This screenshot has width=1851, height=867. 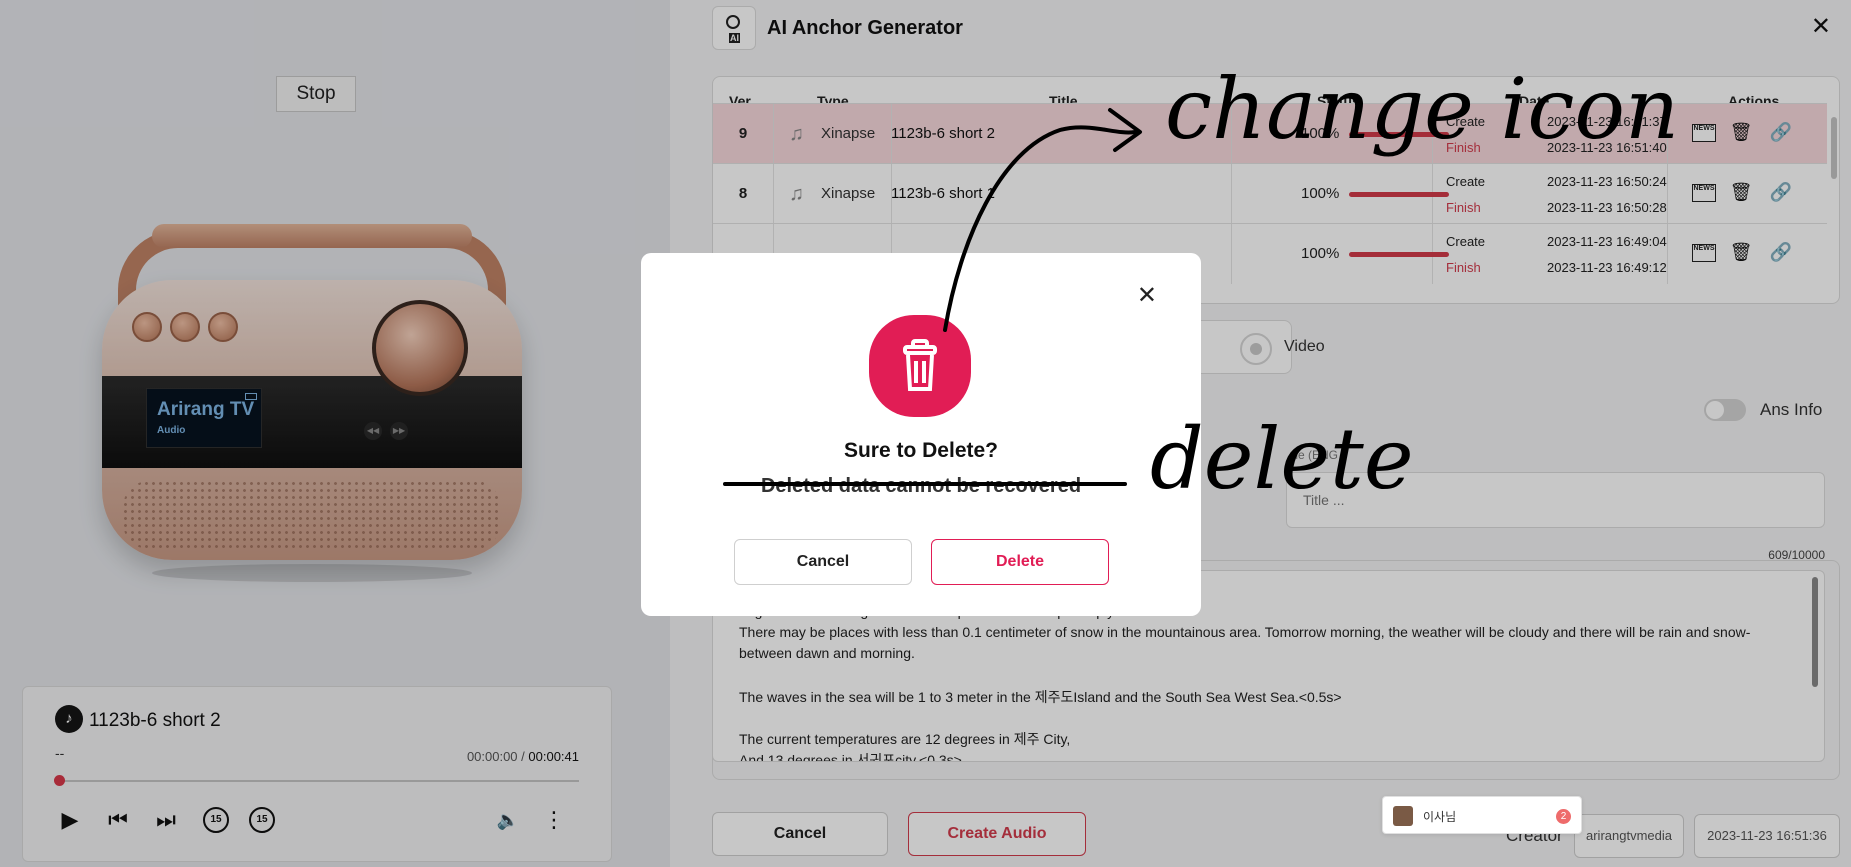 I want to click on annotation-change-icon: change icon, so click(x=1422, y=109).